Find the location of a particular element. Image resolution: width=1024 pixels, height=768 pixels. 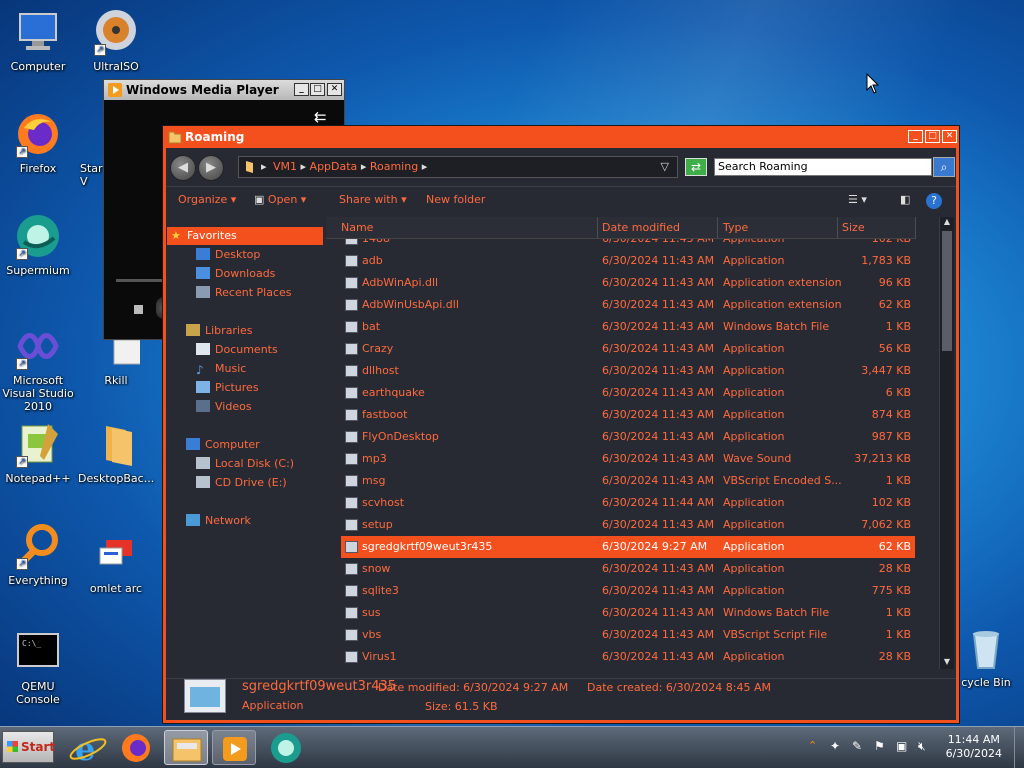

column-size: Size is located at coordinates (853, 227).